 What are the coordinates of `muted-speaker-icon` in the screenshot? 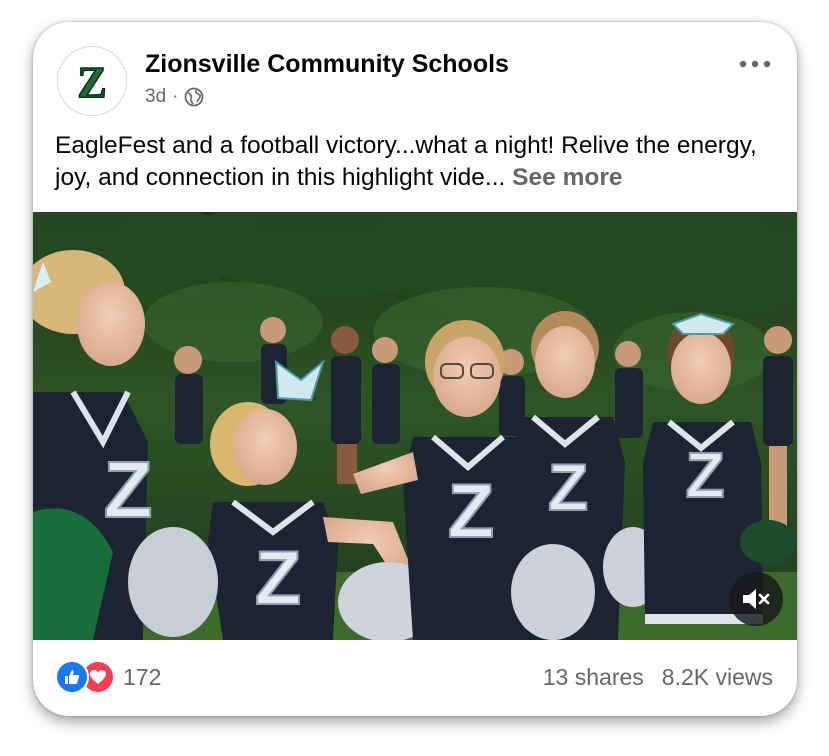 It's located at (756, 599).